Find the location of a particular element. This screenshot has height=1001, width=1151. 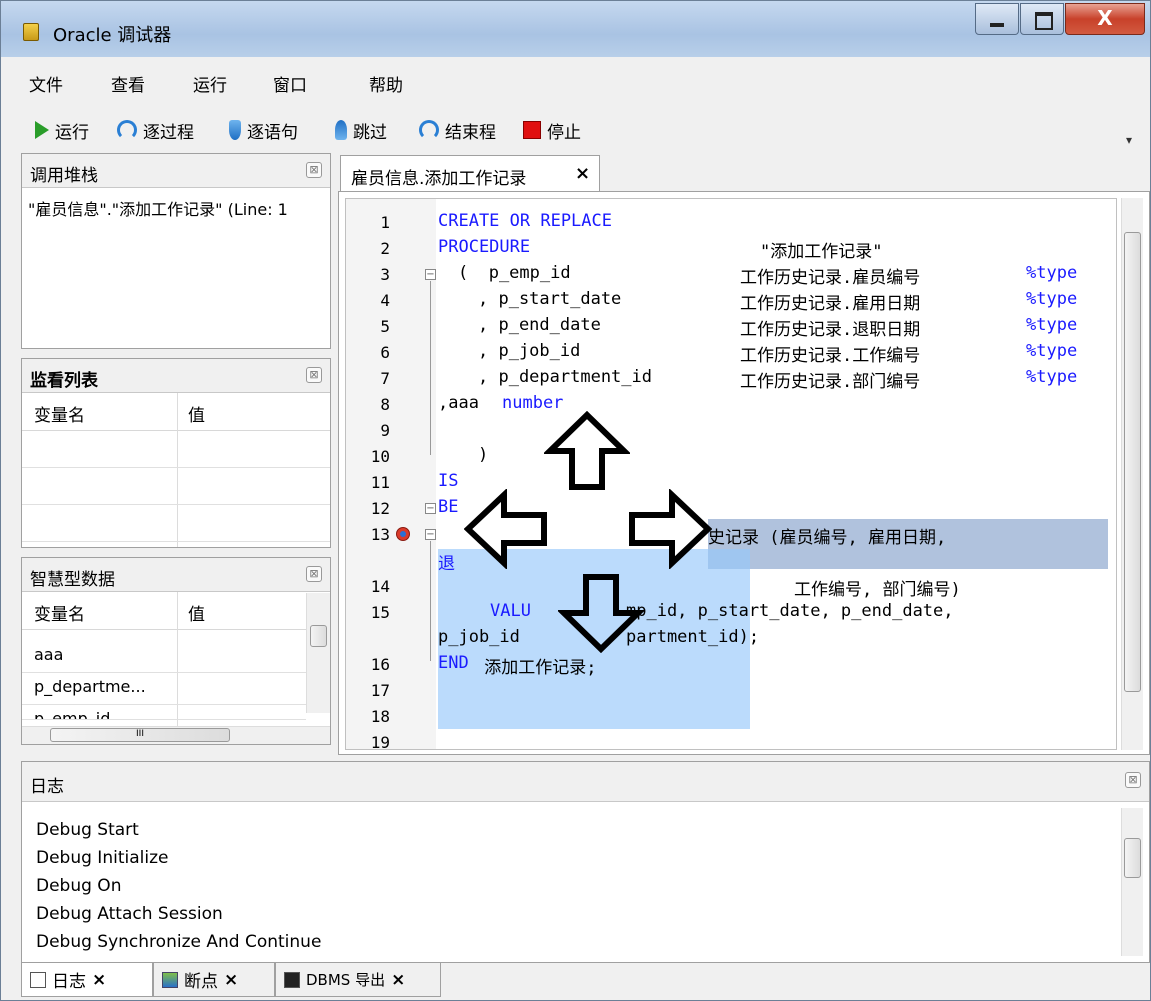

breakpoint-current-line-icon is located at coordinates (403, 534).